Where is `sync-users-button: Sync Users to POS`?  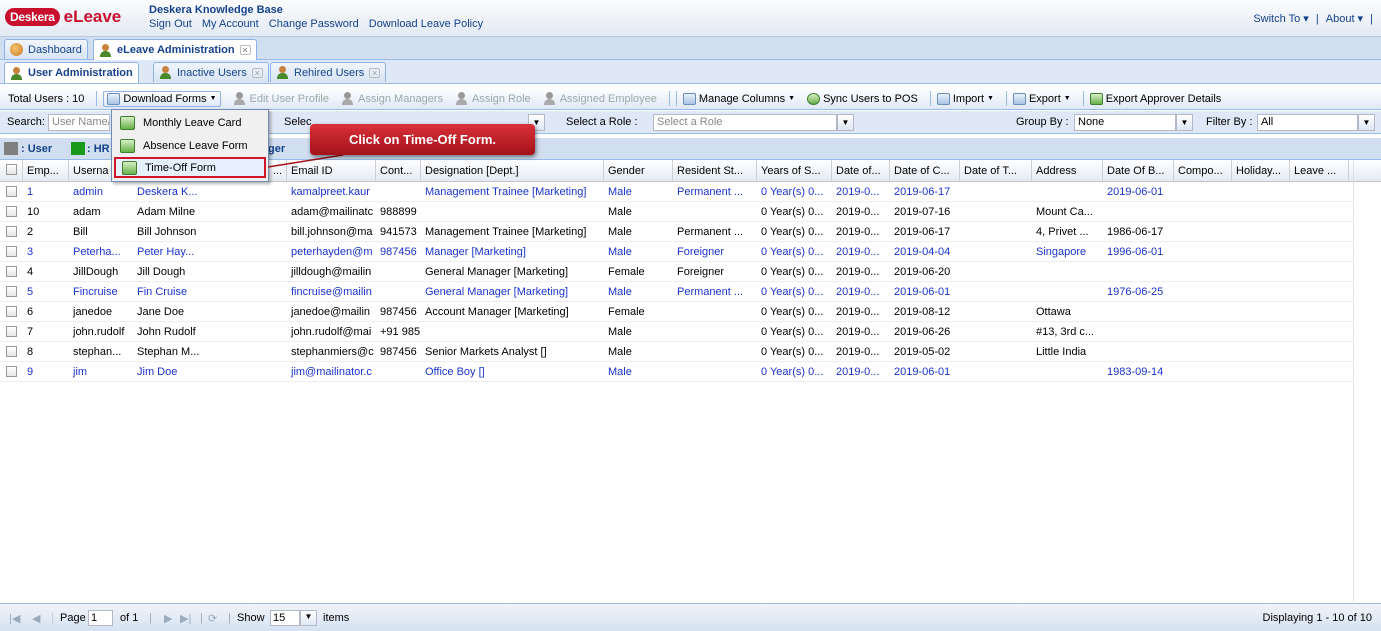
sync-users-button: Sync Users to POS is located at coordinates (862, 98).